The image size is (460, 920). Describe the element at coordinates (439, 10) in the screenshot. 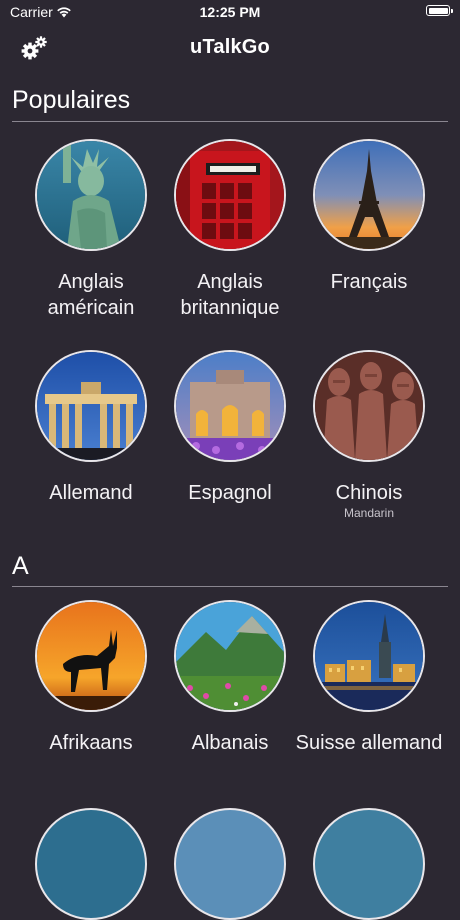

I see `battery-icon` at that location.